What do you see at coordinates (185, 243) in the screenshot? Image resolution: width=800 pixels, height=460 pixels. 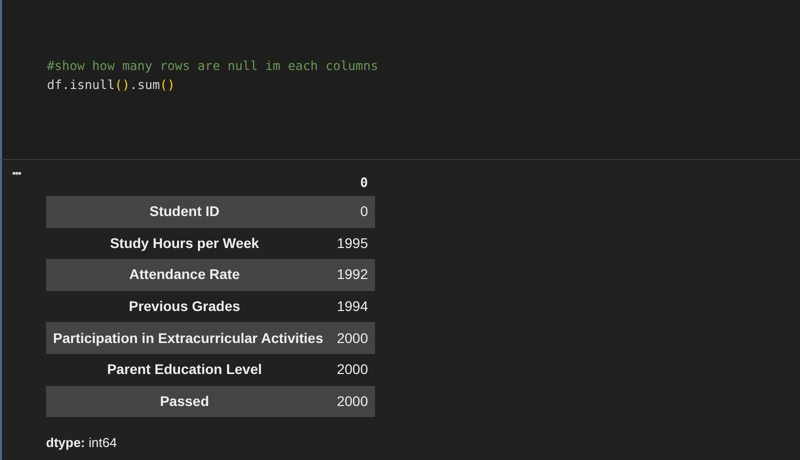 I see `row-label: Study Hours per Week` at bounding box center [185, 243].